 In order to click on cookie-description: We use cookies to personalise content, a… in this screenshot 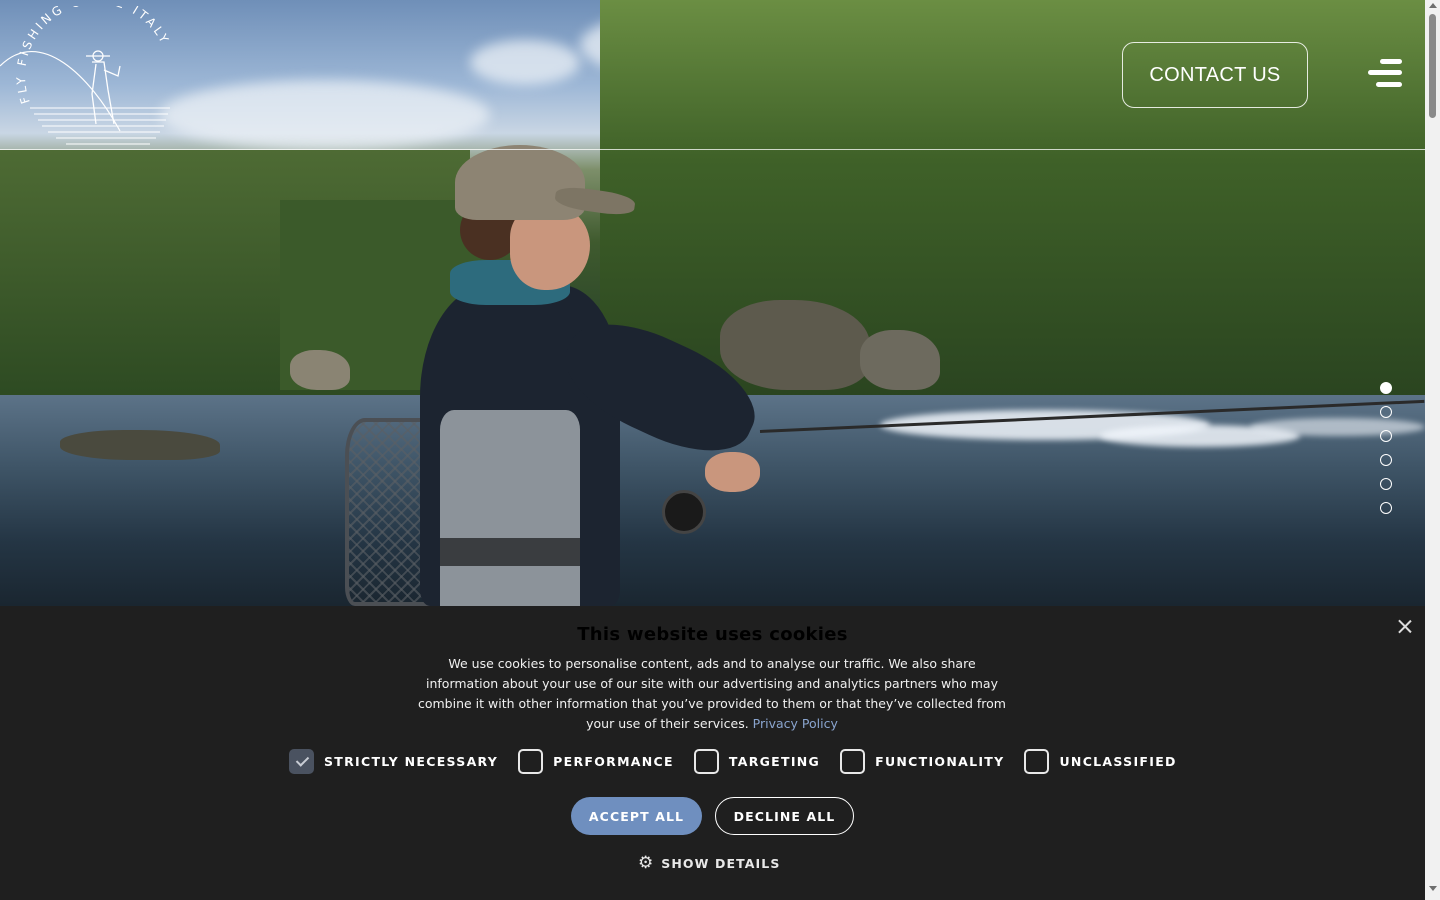, I will do `click(711, 693)`.